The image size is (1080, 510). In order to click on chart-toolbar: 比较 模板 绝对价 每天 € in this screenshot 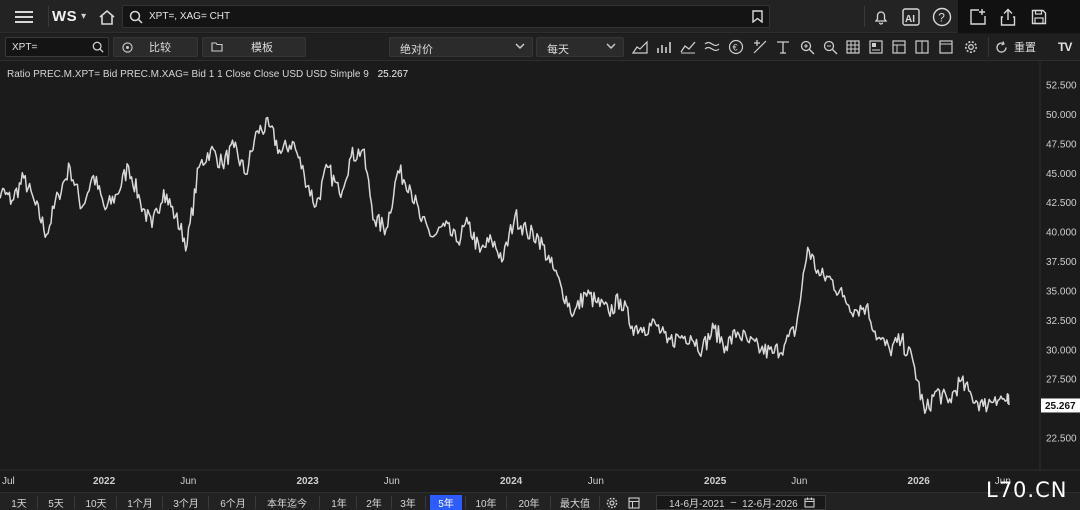, I will do `click(540, 47)`.